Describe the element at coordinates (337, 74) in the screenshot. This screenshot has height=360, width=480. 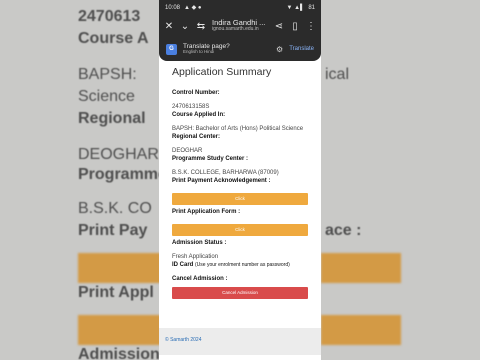
I see `bg-text: ical` at that location.